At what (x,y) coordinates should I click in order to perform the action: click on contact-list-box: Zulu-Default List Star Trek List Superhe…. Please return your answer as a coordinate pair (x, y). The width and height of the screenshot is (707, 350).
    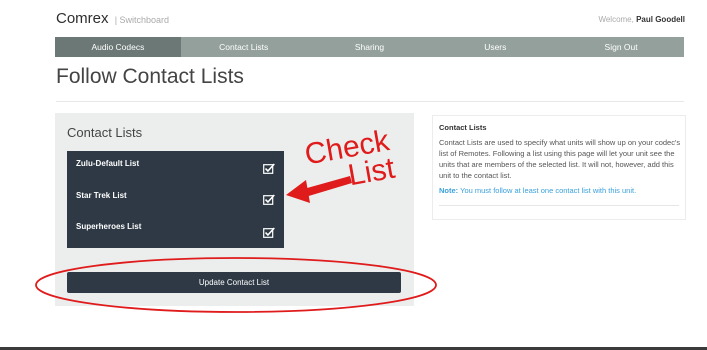
    Looking at the image, I should click on (175, 199).